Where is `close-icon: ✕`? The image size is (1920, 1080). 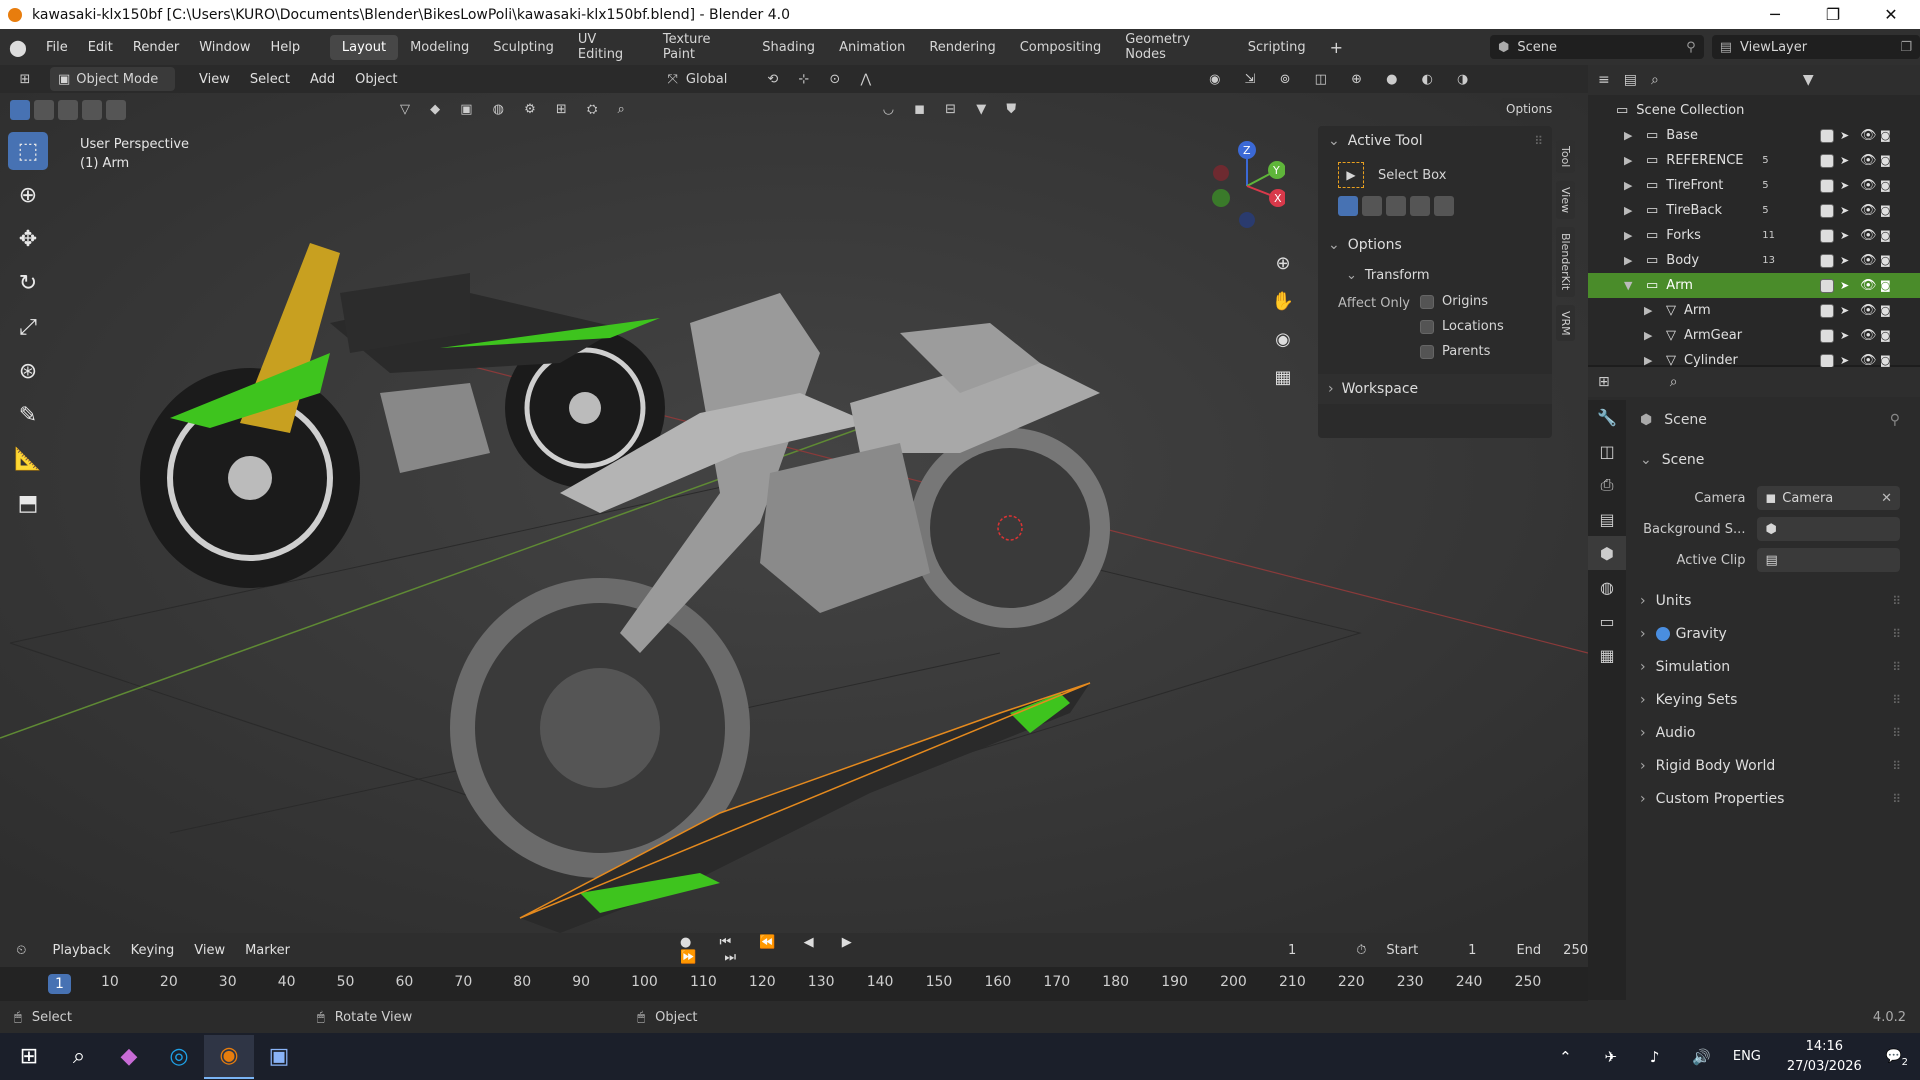
close-icon: ✕ is located at coordinates (1891, 14).